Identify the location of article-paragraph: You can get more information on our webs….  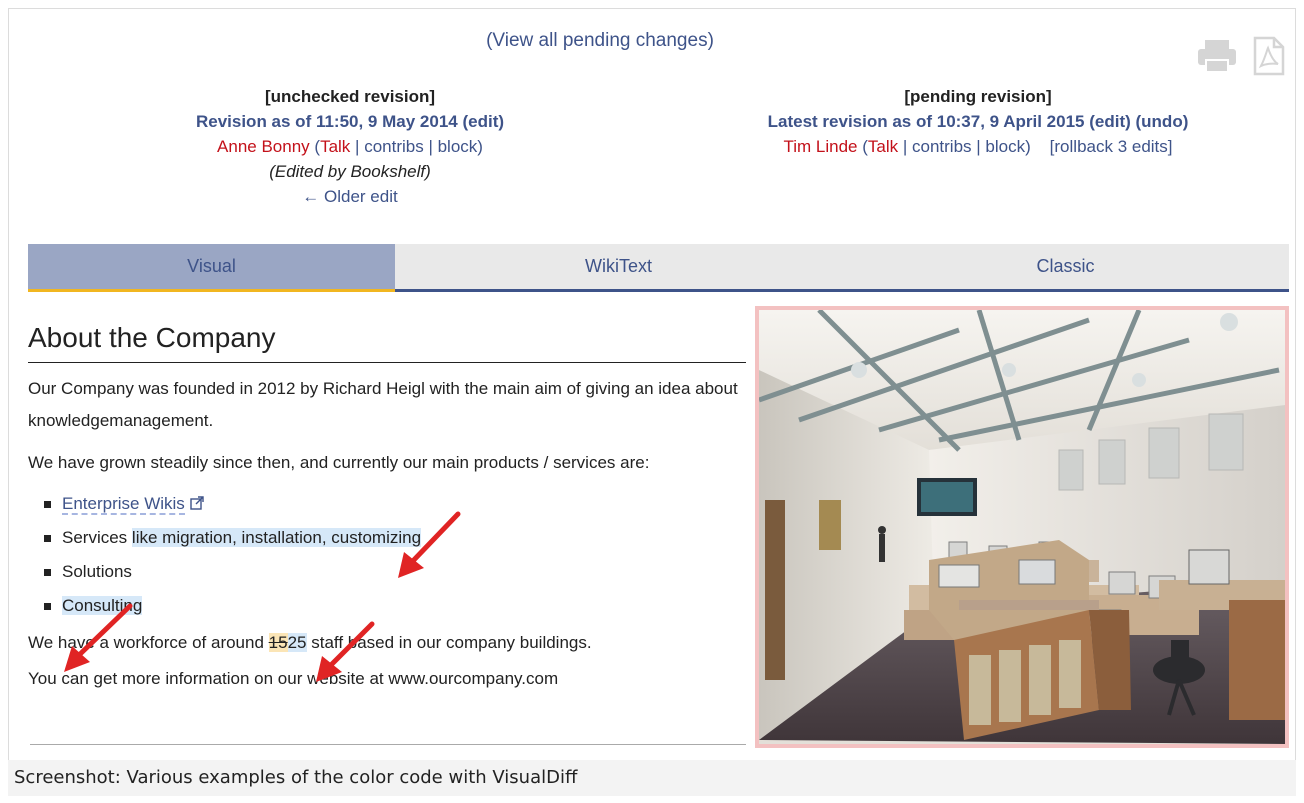
(293, 678).